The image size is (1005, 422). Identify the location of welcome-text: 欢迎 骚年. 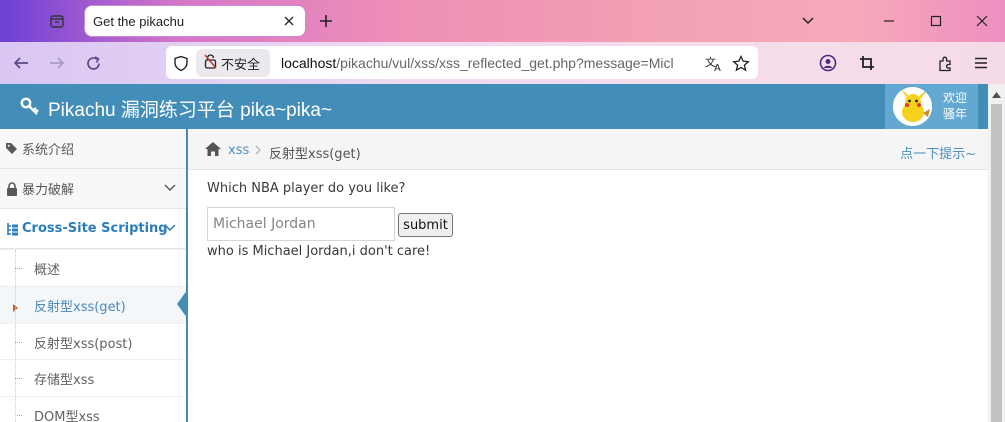
(955, 106).